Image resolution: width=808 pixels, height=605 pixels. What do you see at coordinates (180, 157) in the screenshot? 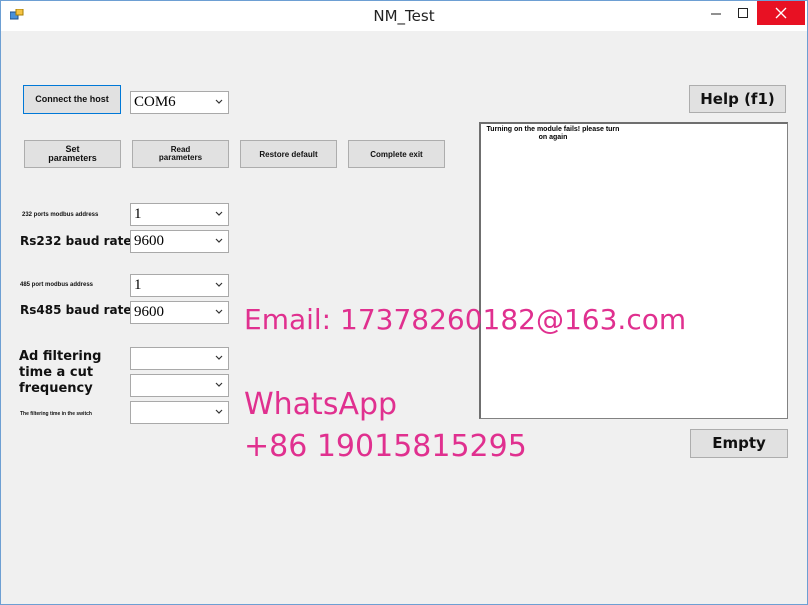
I see `read-parameters-label-2: parameters` at bounding box center [180, 157].